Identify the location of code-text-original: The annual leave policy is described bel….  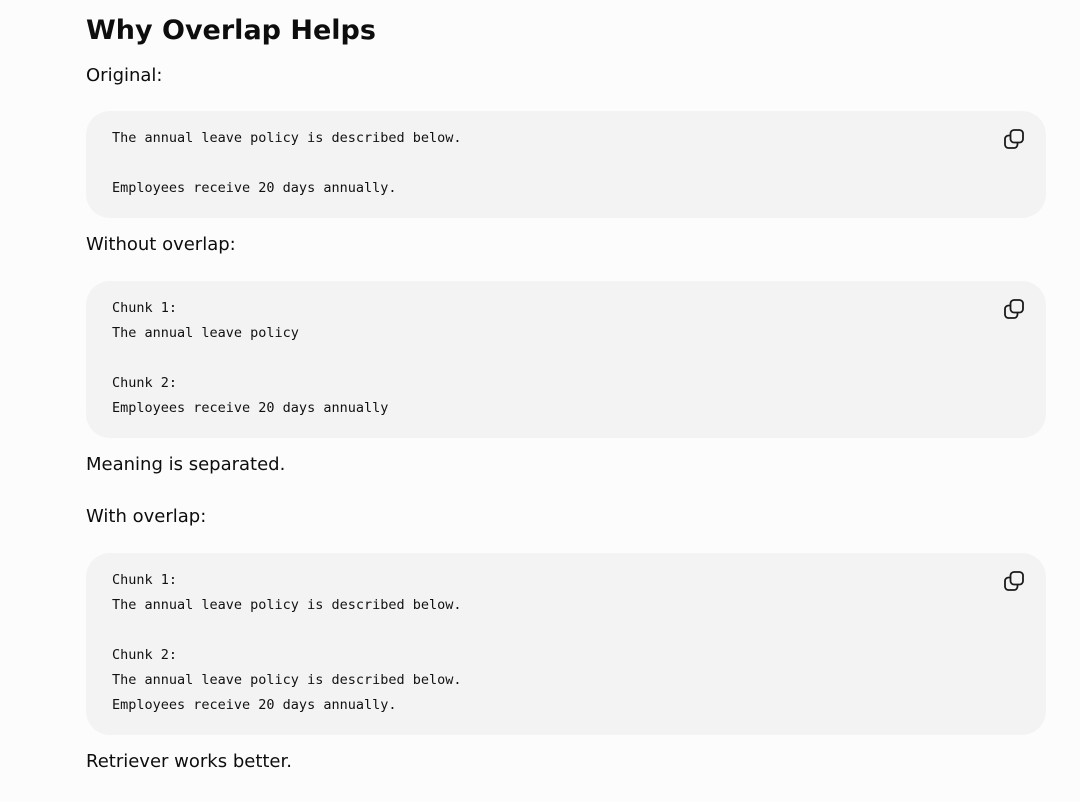
(287, 163).